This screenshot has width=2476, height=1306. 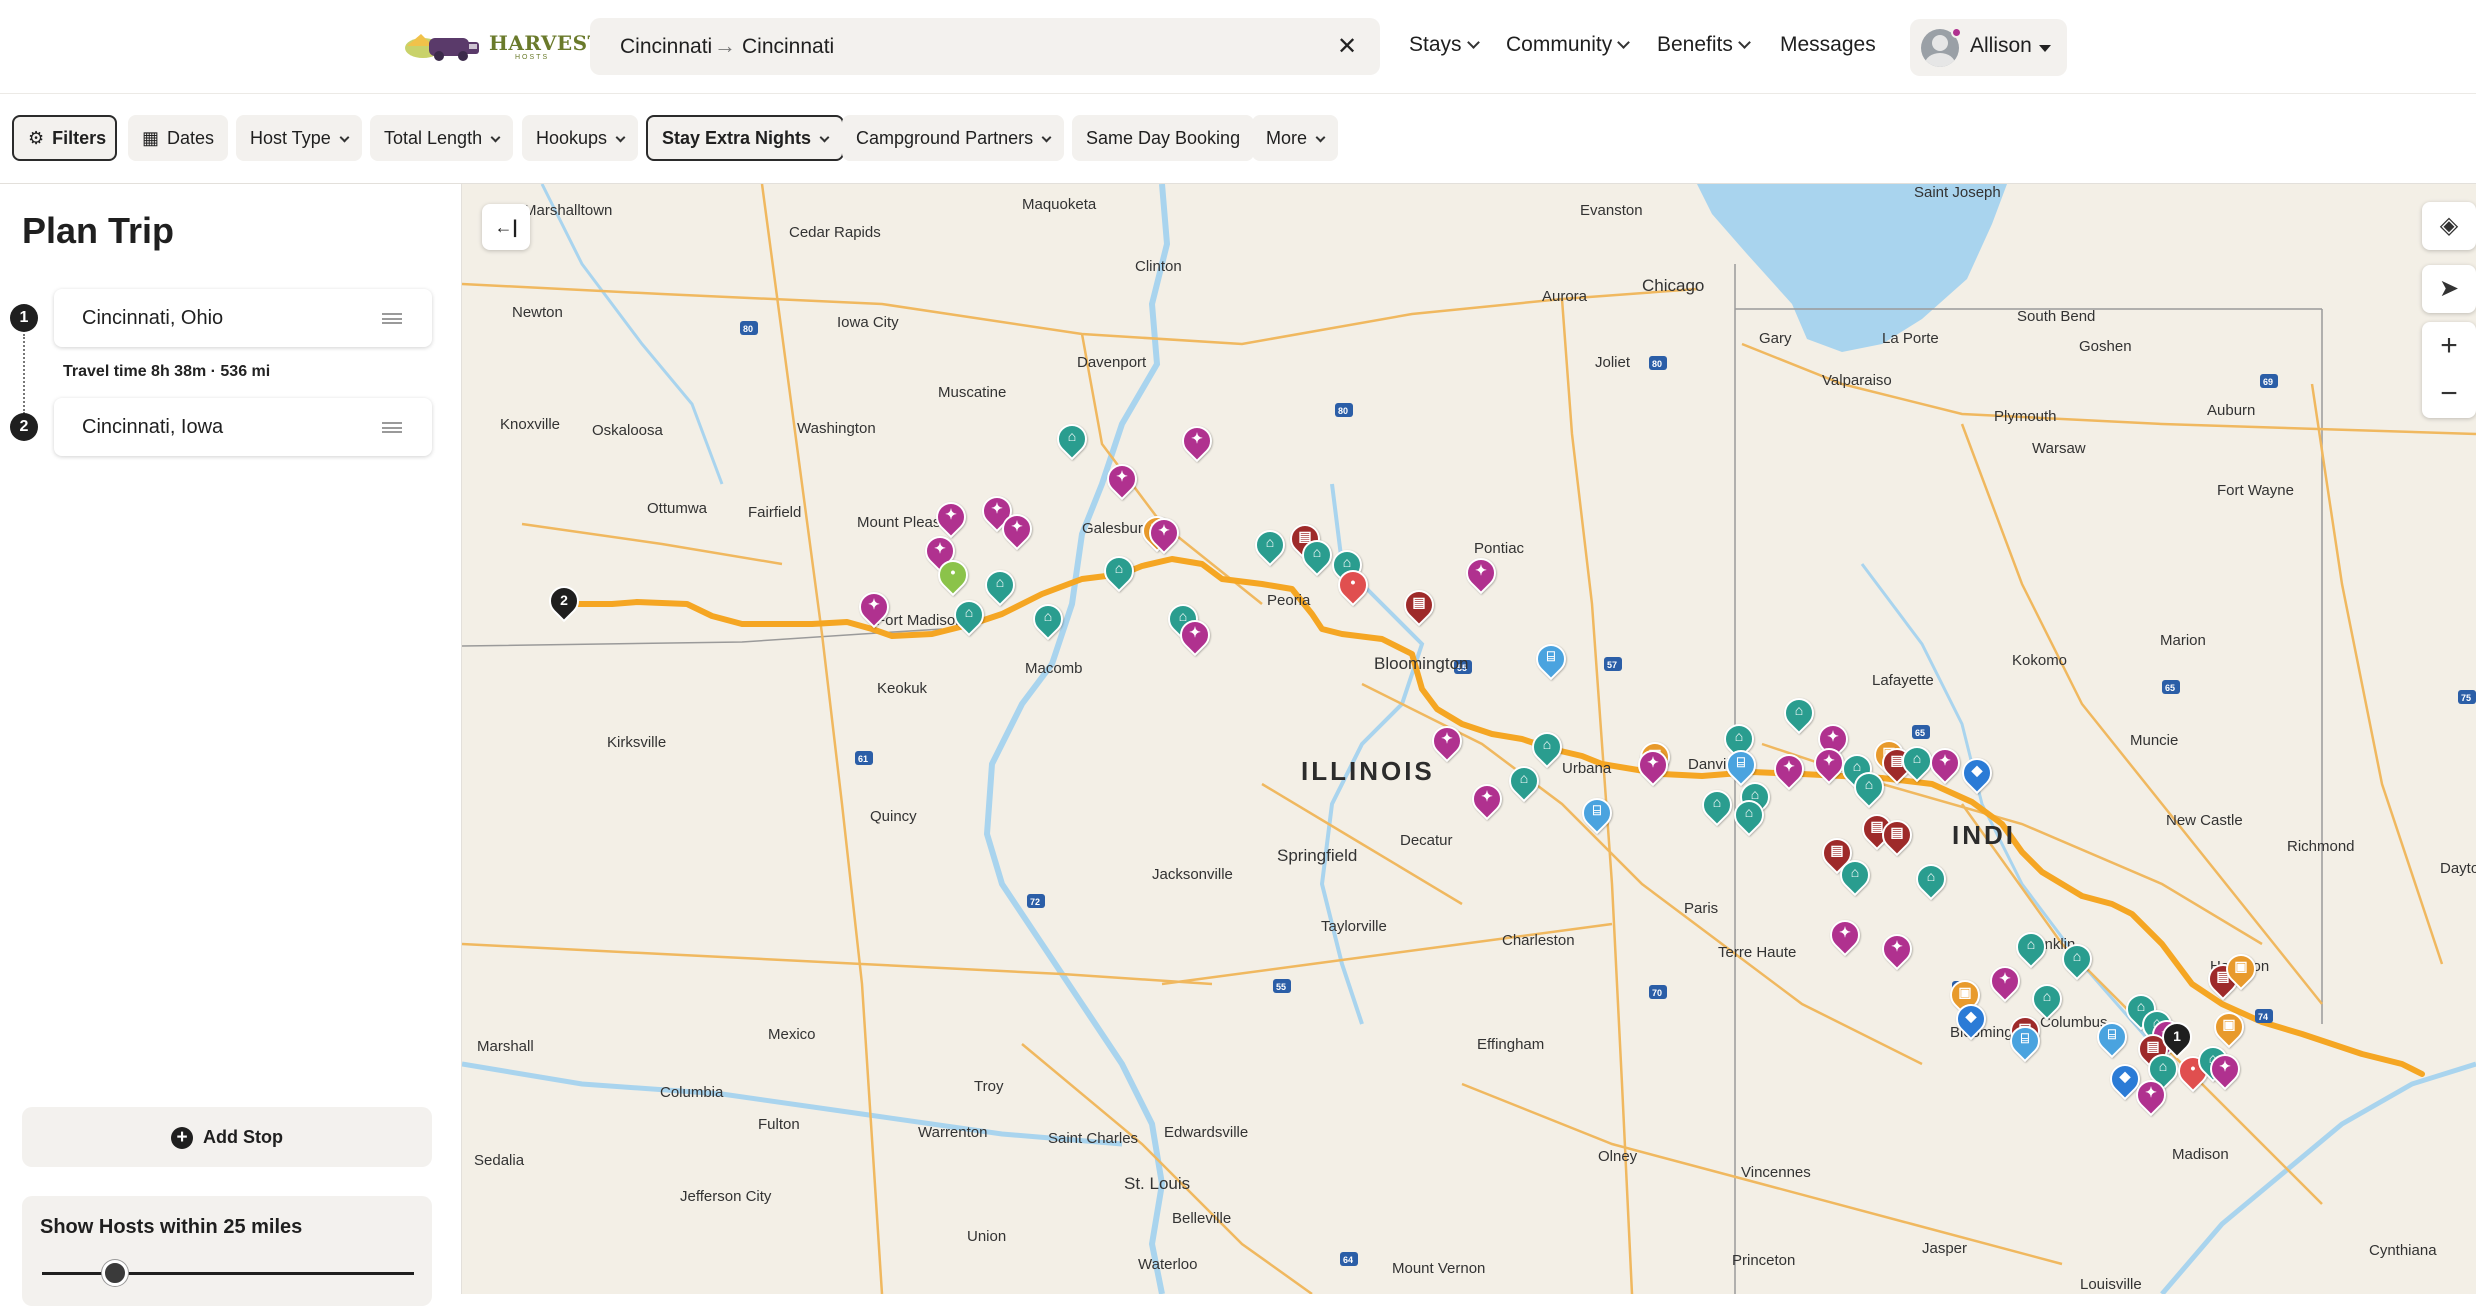 What do you see at coordinates (1295, 138) in the screenshot?
I see `more-filter: More` at bounding box center [1295, 138].